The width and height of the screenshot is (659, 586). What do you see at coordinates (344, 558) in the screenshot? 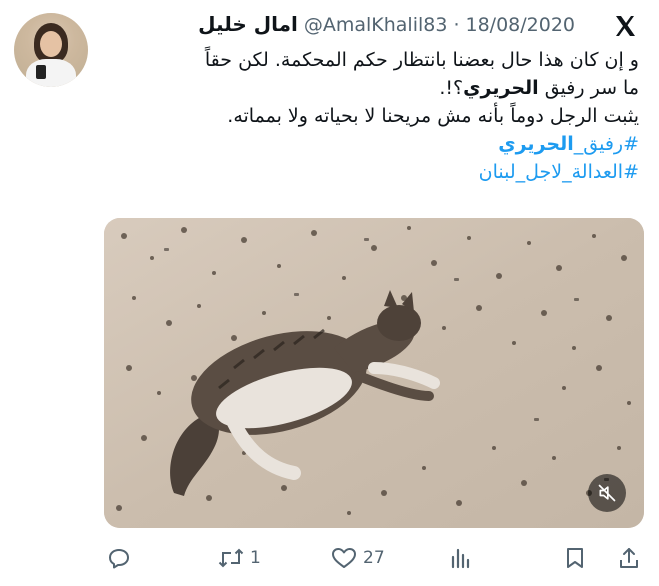
I see `heart-icon` at bounding box center [344, 558].